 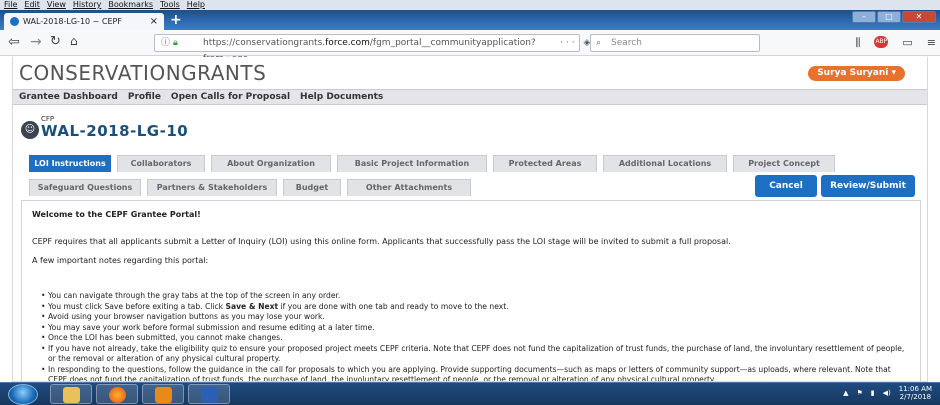 I want to click on search-input: ⌕ Search, so click(x=675, y=43).